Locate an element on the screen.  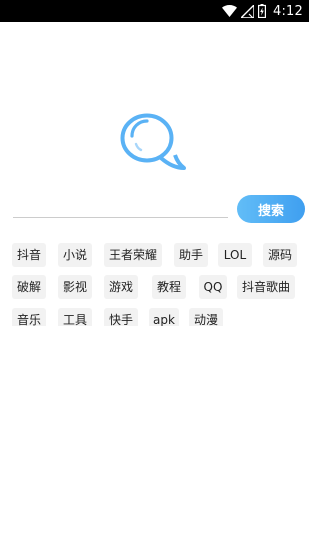
tag-item: LOL is located at coordinates (235, 255).